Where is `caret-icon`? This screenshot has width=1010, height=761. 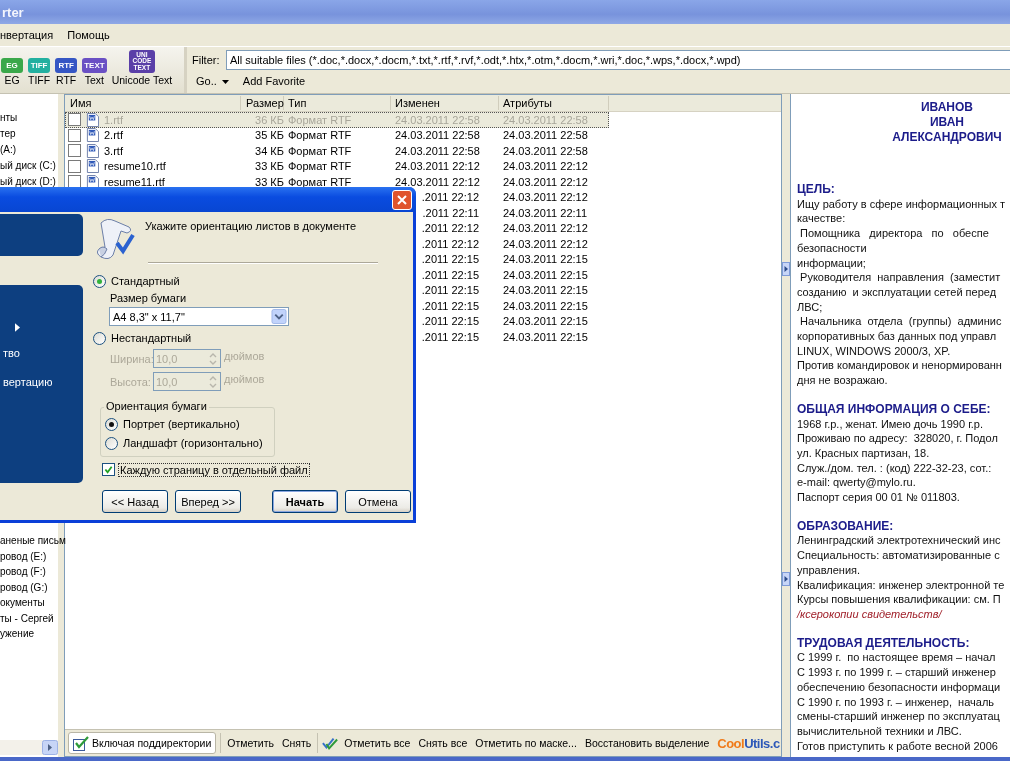
caret-icon is located at coordinates (225, 81).